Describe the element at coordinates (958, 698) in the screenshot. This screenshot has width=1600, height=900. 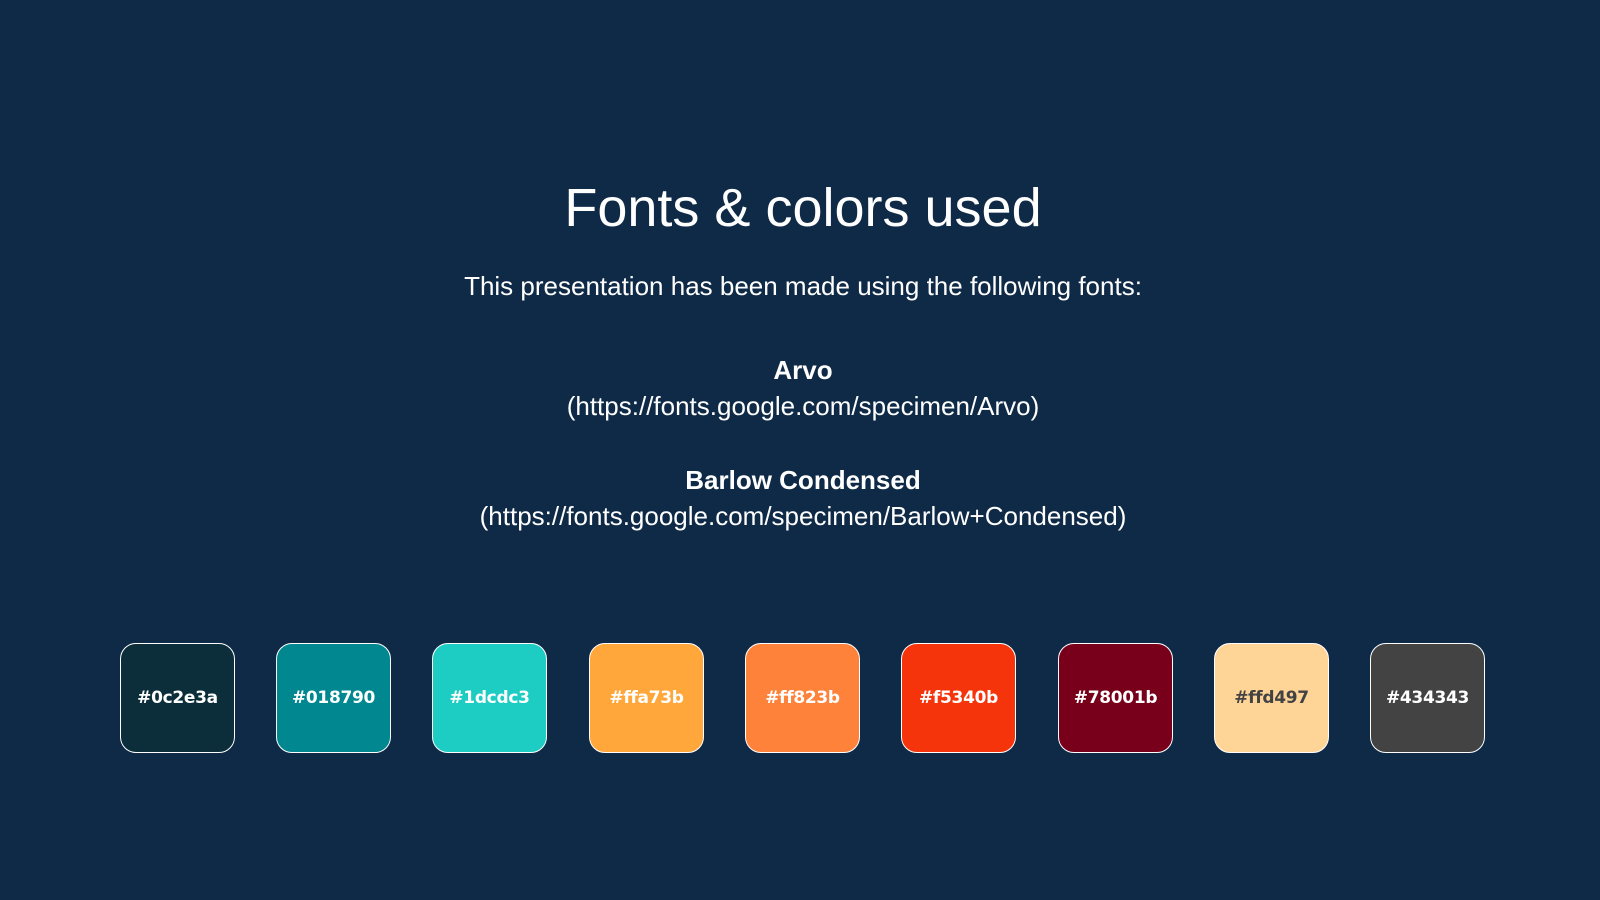
I see `color-swatch: #f5340b` at that location.